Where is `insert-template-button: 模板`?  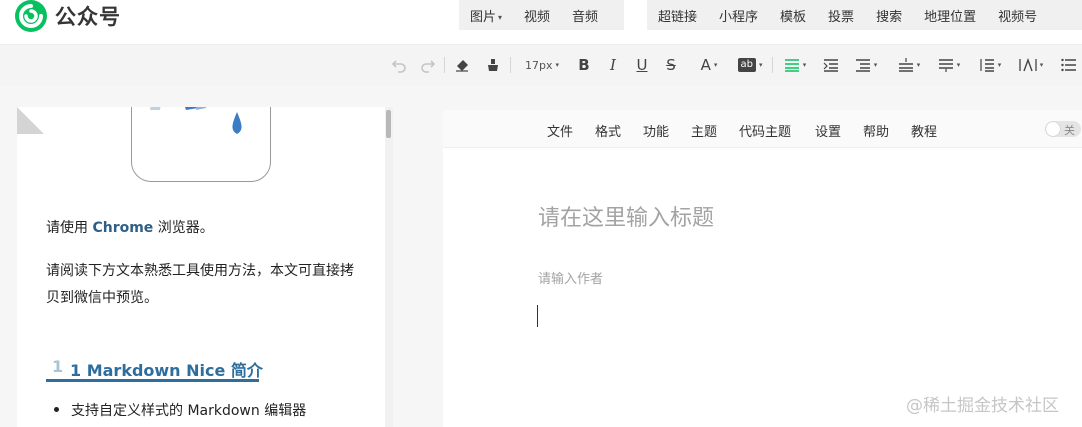 insert-template-button: 模板 is located at coordinates (793, 15).